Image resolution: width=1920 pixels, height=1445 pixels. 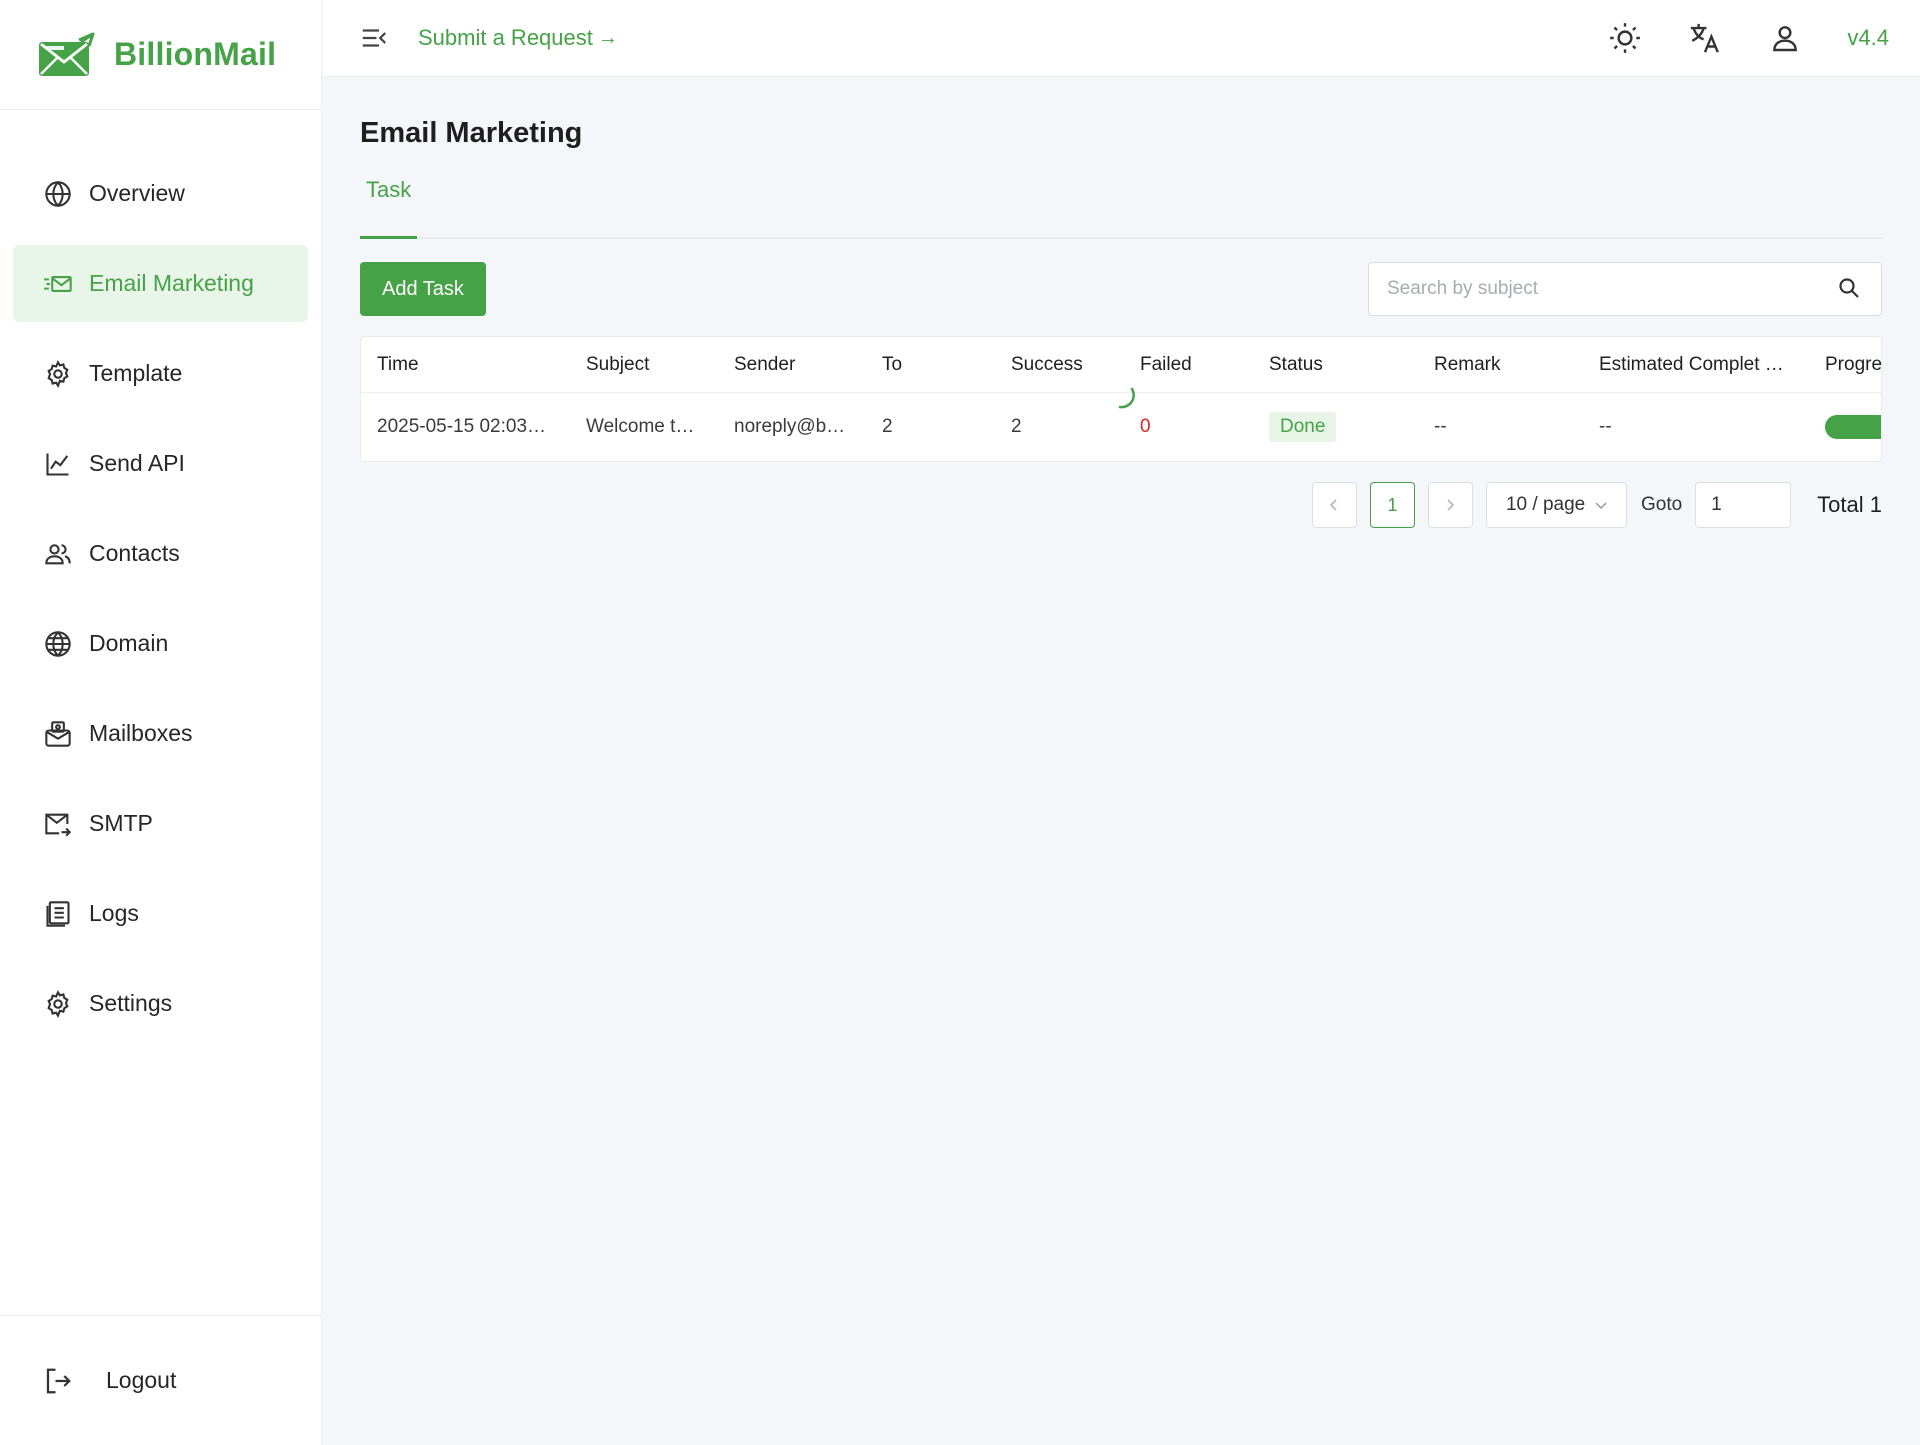 I want to click on column-header-time: Time, so click(x=465, y=365).